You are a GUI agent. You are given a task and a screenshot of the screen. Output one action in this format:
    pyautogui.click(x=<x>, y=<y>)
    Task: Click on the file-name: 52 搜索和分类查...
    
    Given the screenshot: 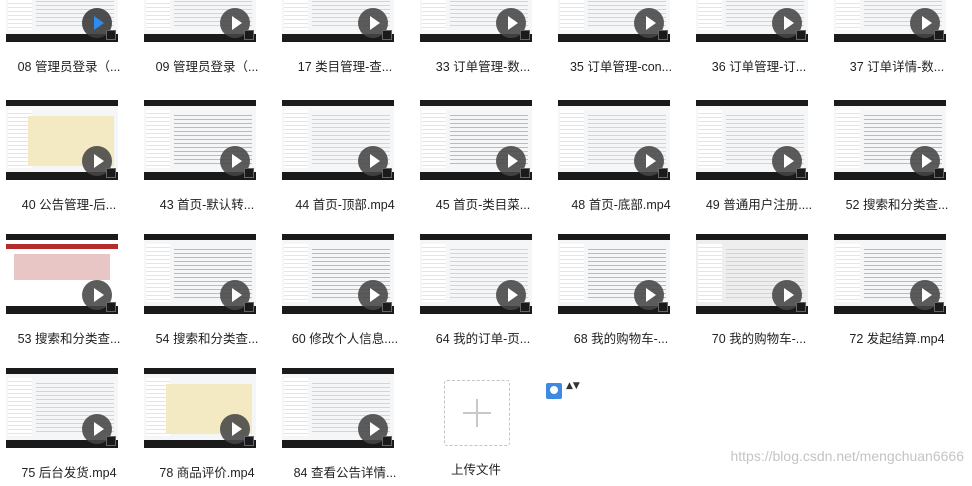 What is the action you would take?
    pyautogui.click(x=897, y=205)
    